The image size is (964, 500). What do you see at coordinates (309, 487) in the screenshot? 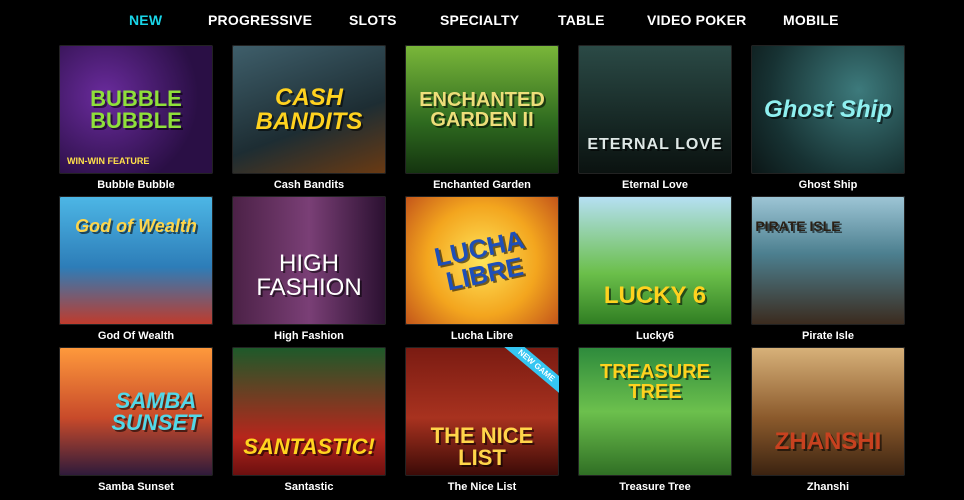
I see `game-title: Santastic` at bounding box center [309, 487].